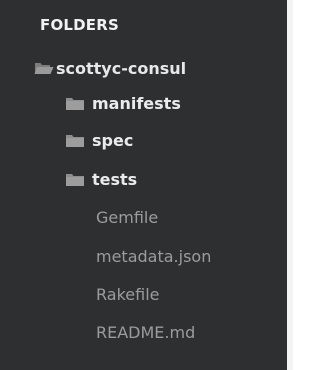 The width and height of the screenshot is (320, 370). What do you see at coordinates (80, 25) in the screenshot?
I see `folders-header: FOLDERS` at bounding box center [80, 25].